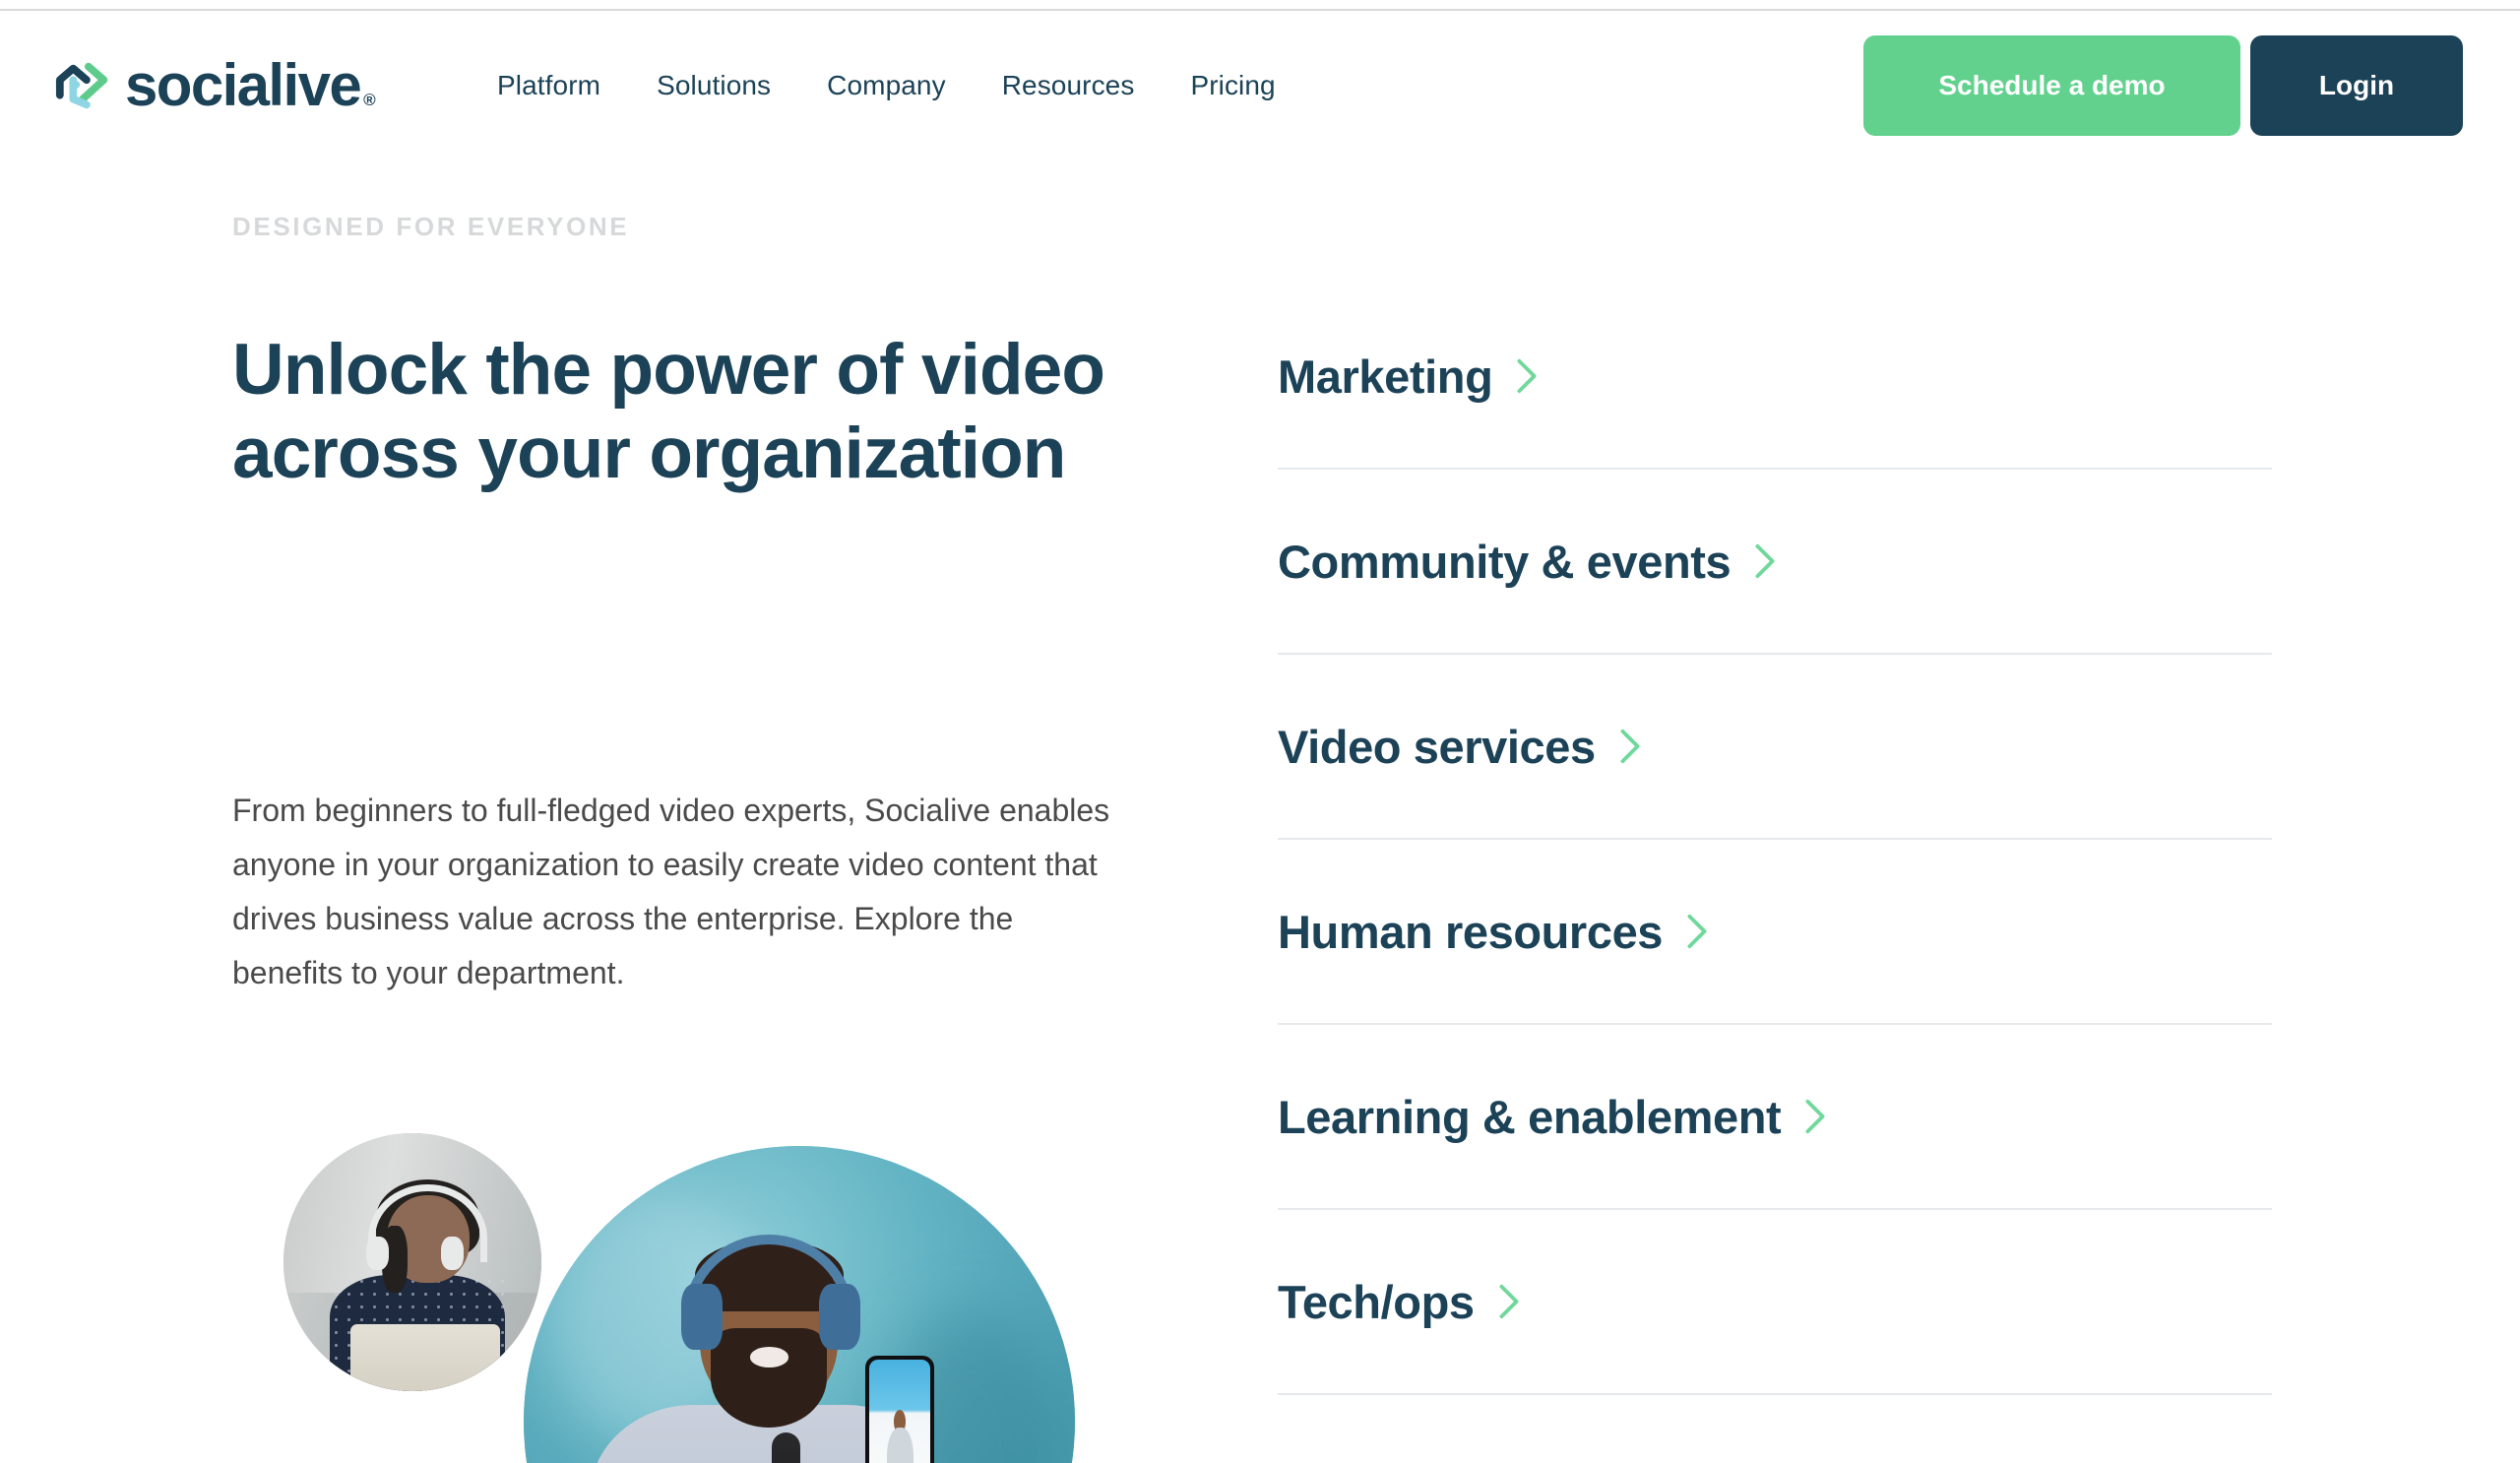  What do you see at coordinates (1528, 562) in the screenshot?
I see `department-link-community-events: Community & events` at bounding box center [1528, 562].